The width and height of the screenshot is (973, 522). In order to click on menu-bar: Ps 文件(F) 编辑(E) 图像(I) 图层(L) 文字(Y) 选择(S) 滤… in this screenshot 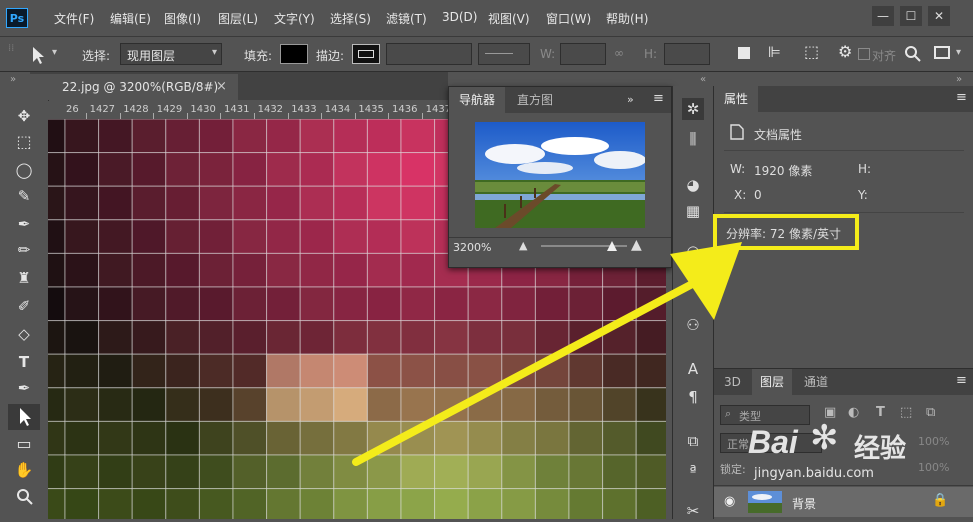, I will do `click(486, 18)`.